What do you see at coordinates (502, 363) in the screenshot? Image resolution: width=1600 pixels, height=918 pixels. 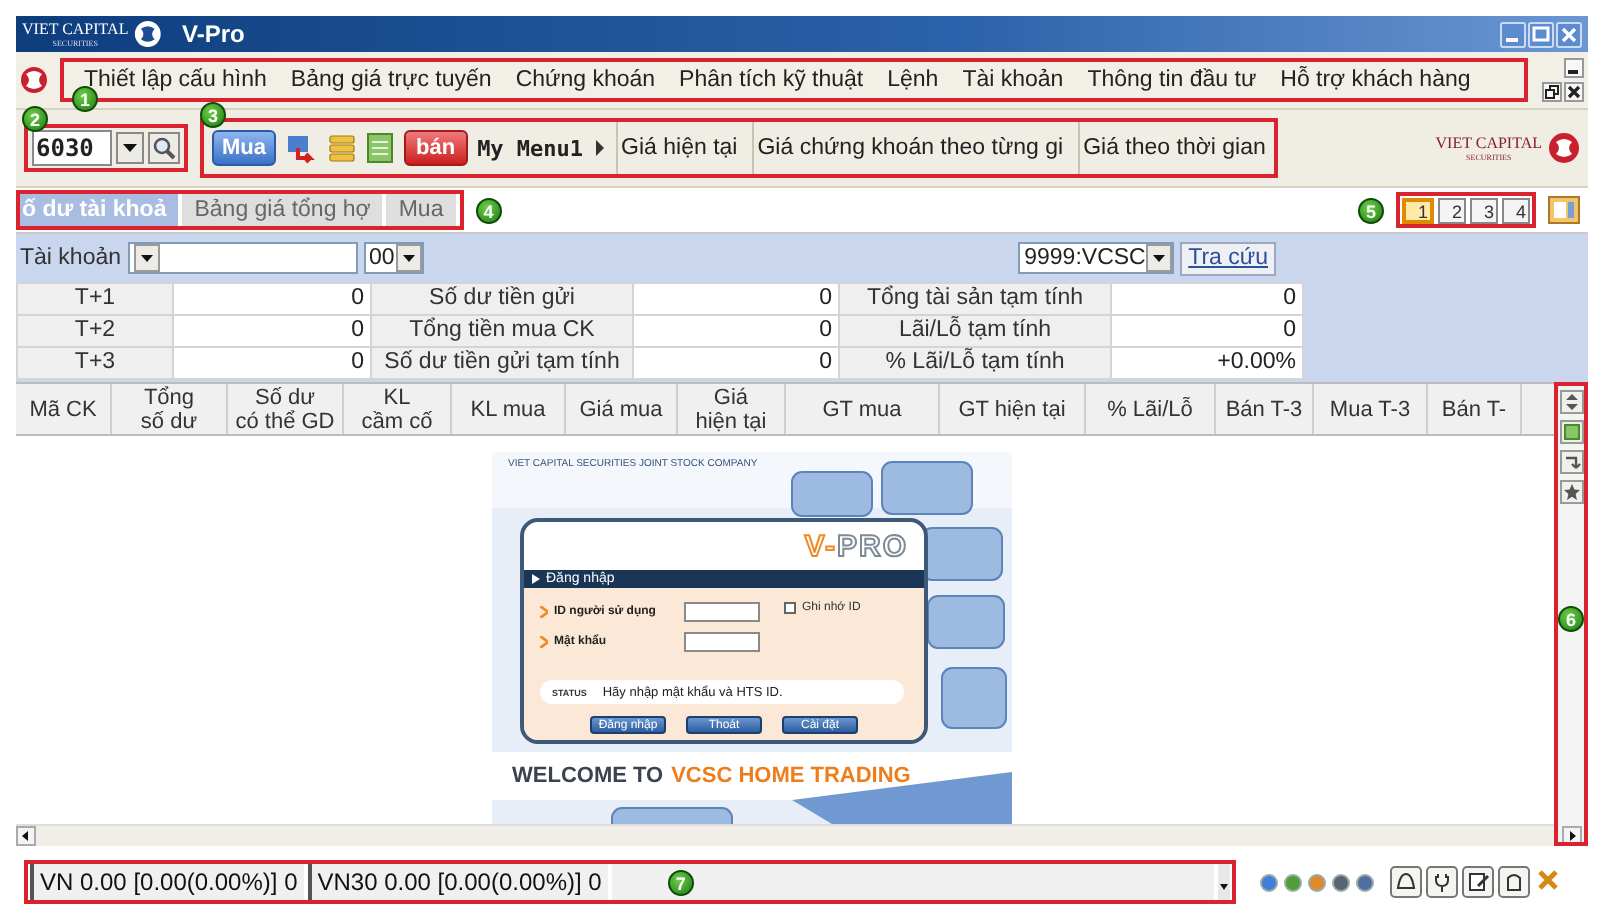 I see `label-cell: Số dư tiền gửi tạm tính` at bounding box center [502, 363].